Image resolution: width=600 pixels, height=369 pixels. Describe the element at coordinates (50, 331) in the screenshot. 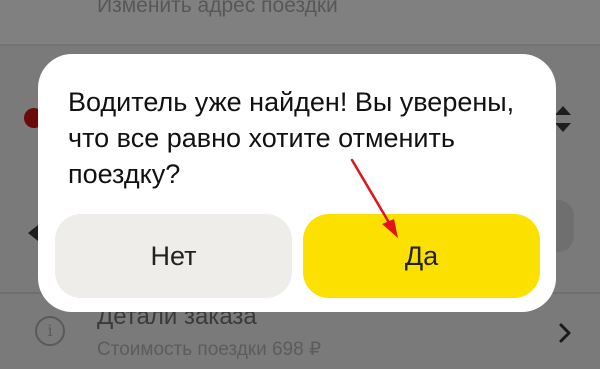

I see `info-icon: i` at that location.